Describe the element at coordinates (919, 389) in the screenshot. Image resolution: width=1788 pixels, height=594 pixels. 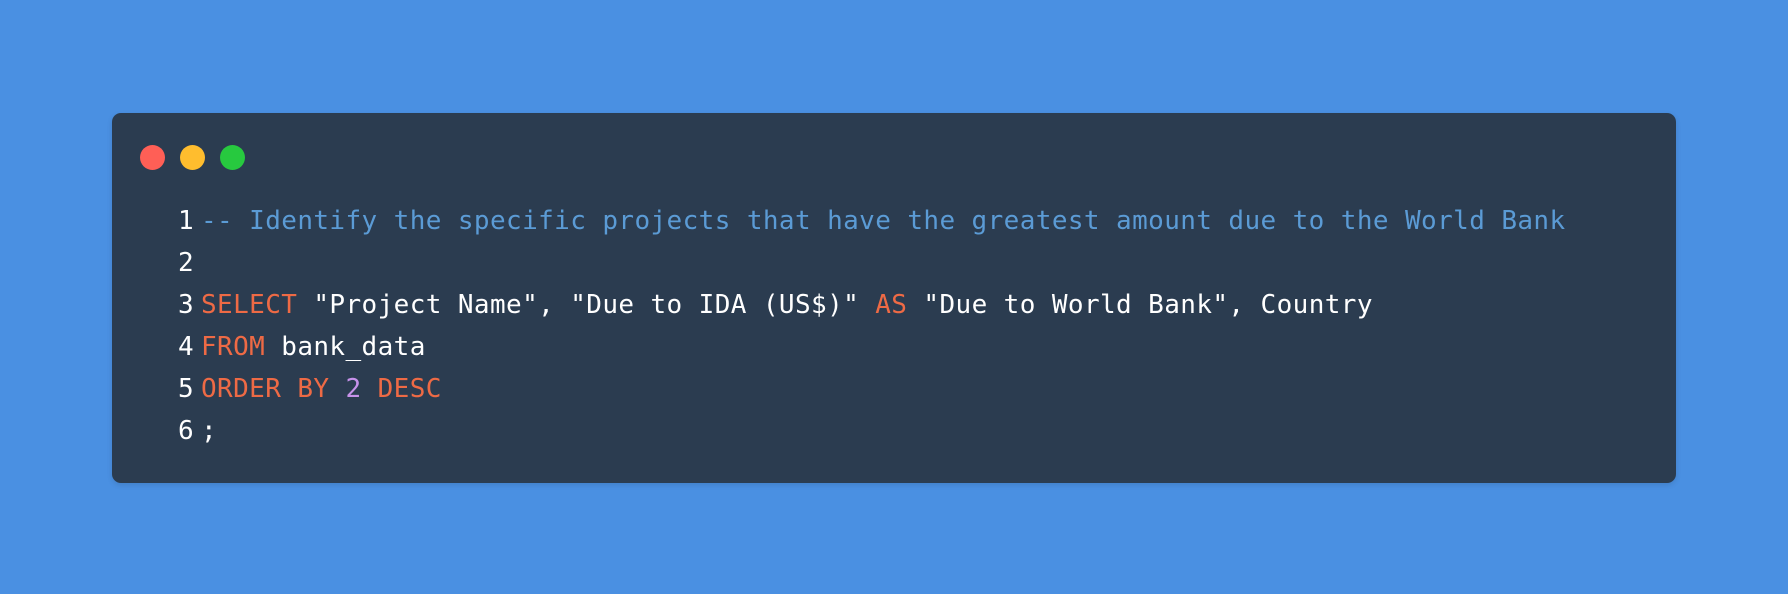
I see `code-line: 5 ORDER BY 2 DESC` at that location.